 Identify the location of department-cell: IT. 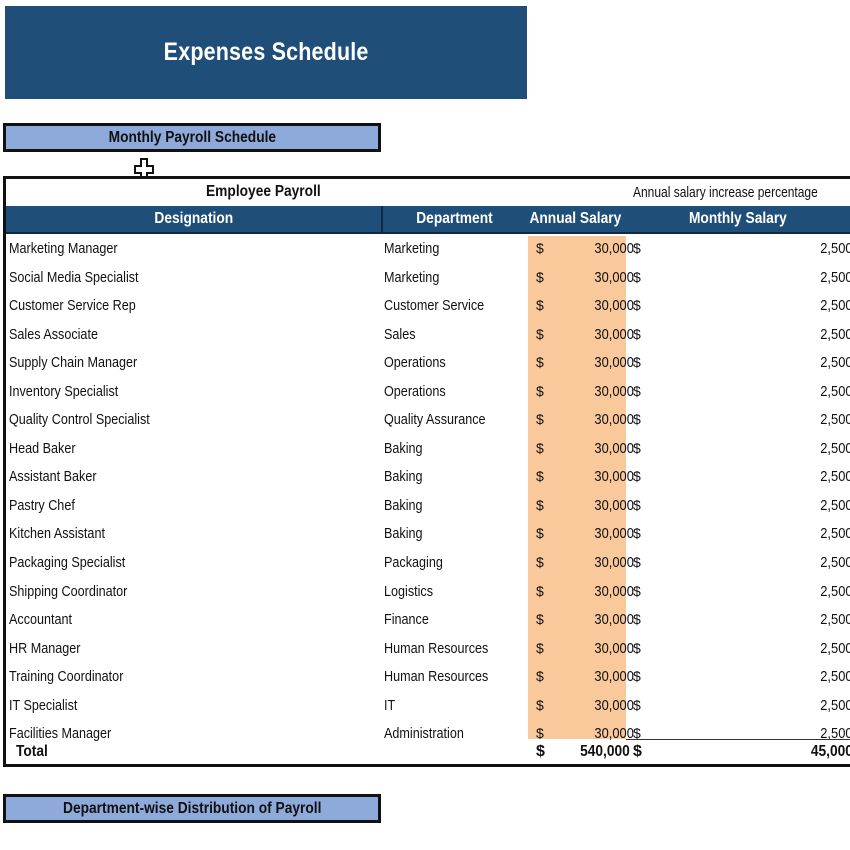
(389, 705).